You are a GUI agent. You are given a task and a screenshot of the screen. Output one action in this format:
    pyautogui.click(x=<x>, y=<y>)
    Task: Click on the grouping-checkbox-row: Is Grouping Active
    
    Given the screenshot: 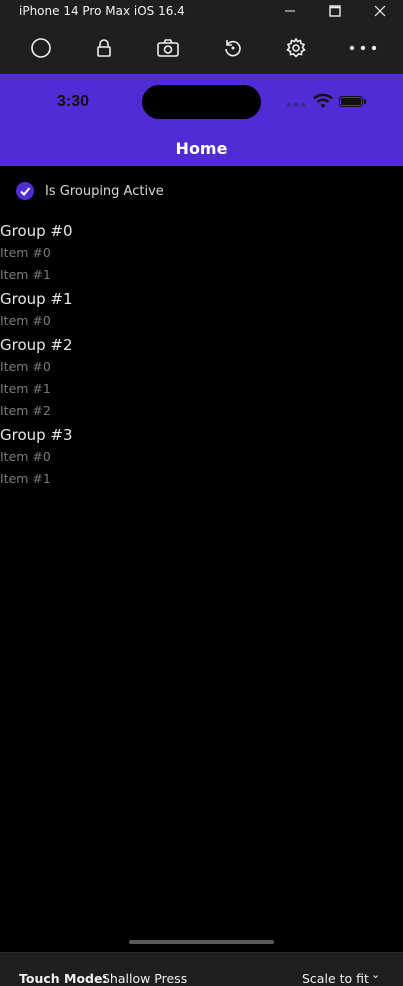 What is the action you would take?
    pyautogui.click(x=90, y=191)
    